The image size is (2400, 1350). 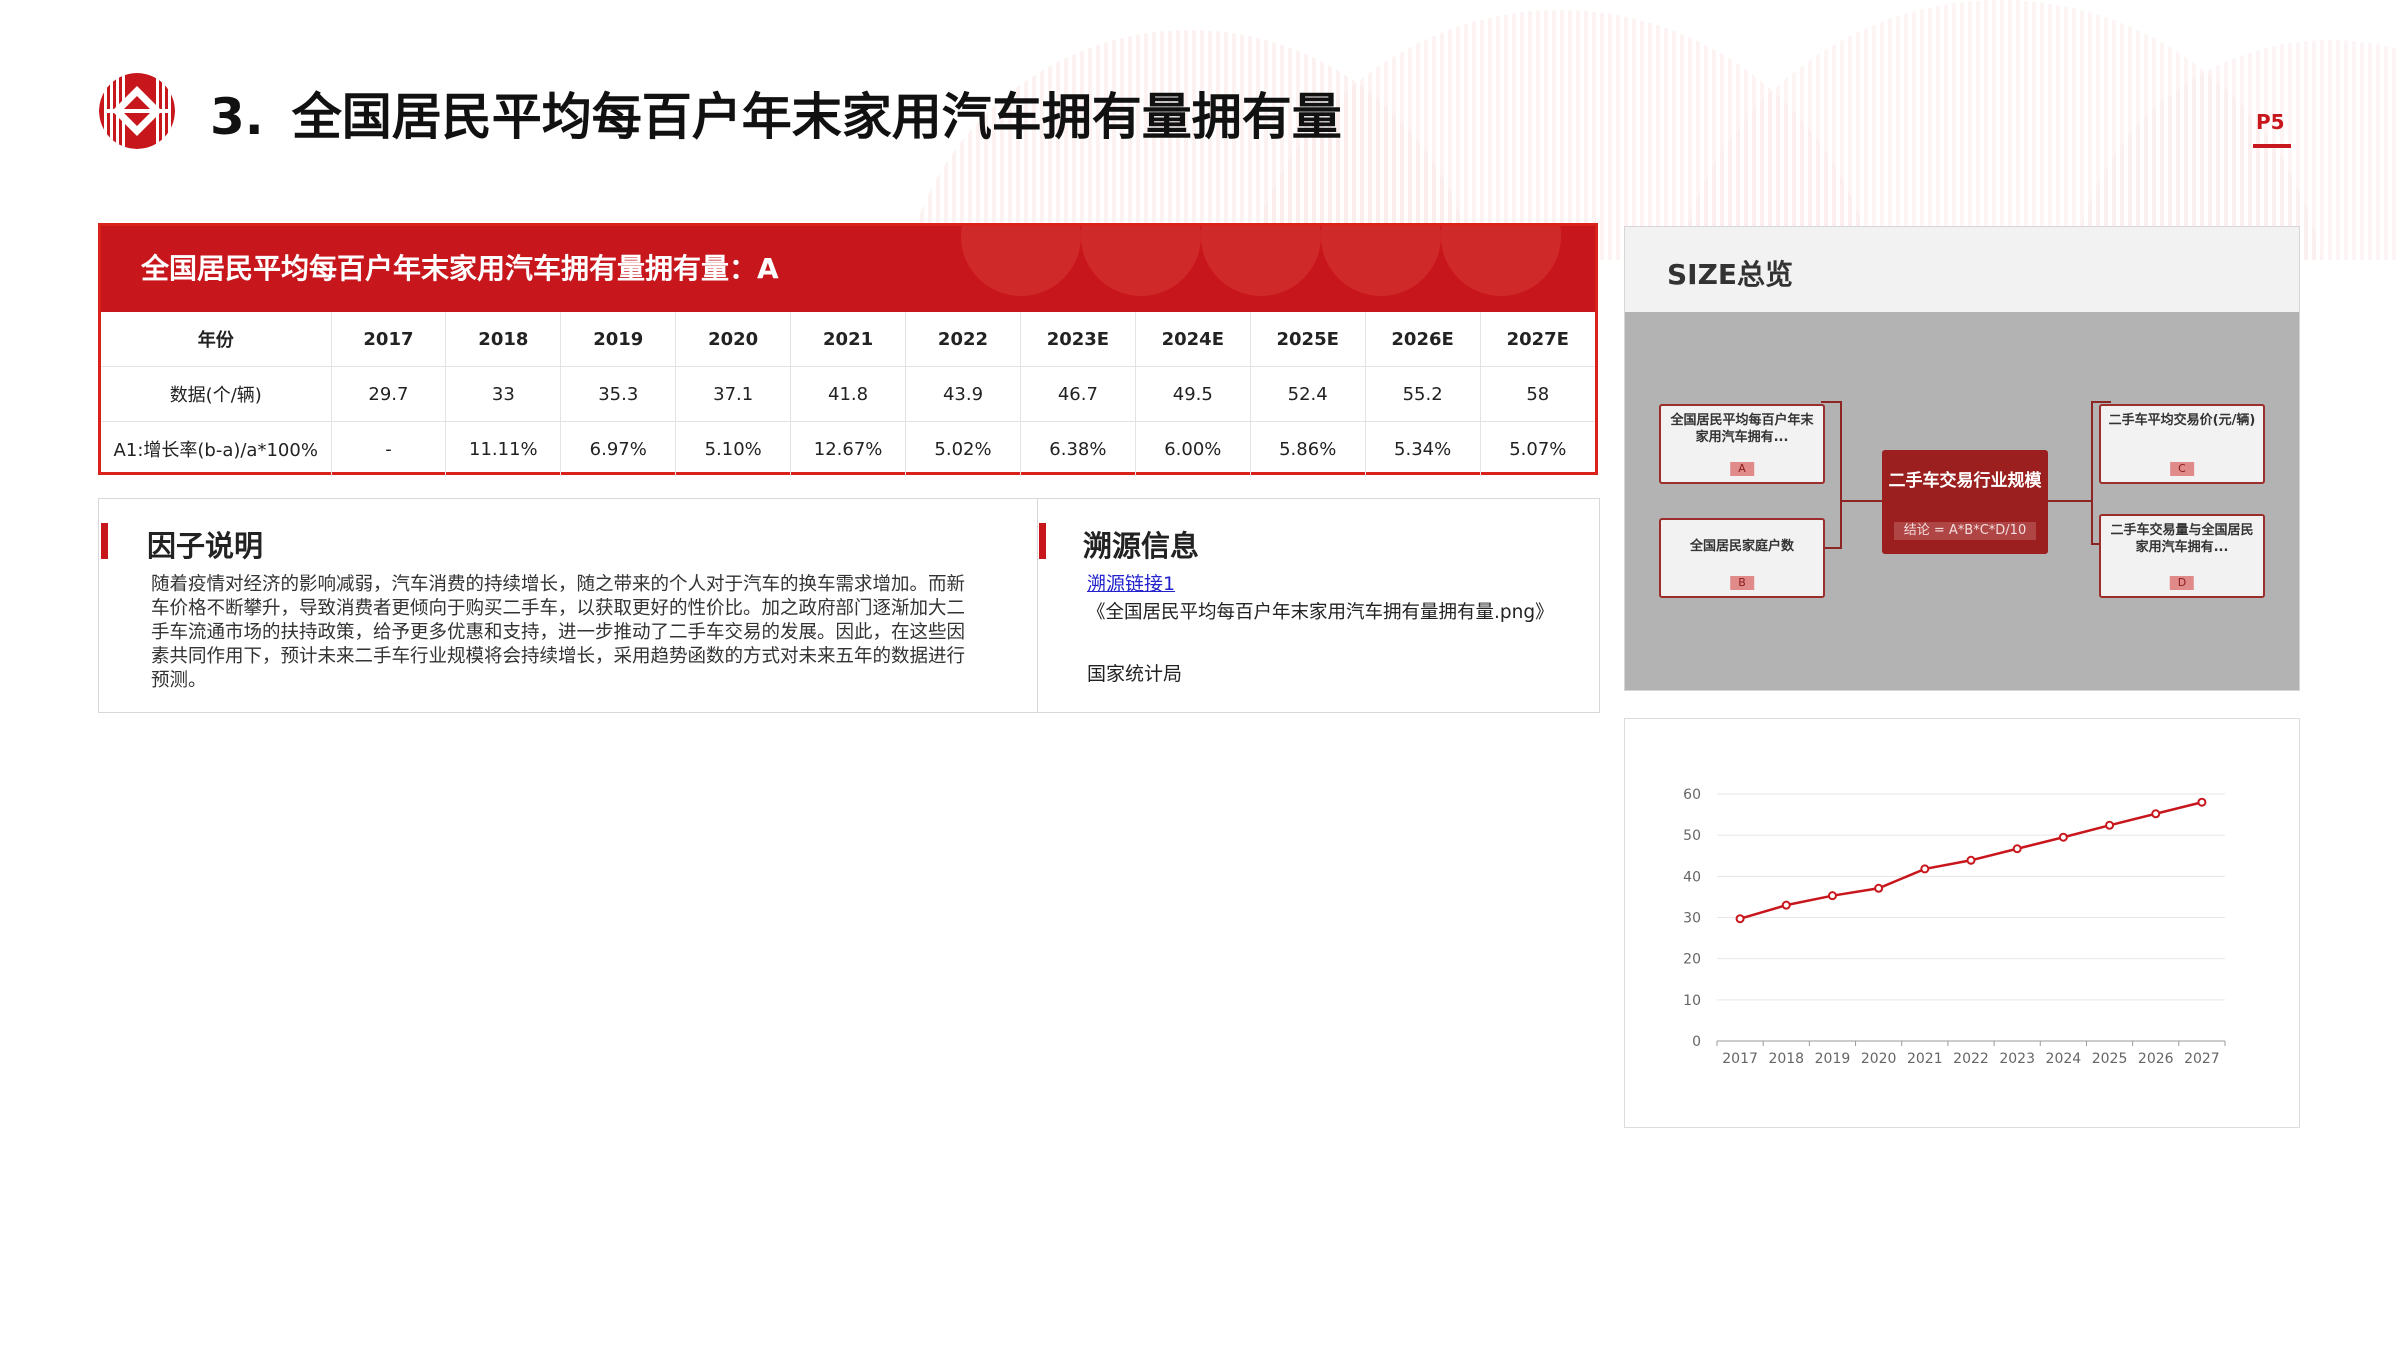 What do you see at coordinates (1740, 1059) in the screenshot?
I see `x-tick-label: 2017` at bounding box center [1740, 1059].